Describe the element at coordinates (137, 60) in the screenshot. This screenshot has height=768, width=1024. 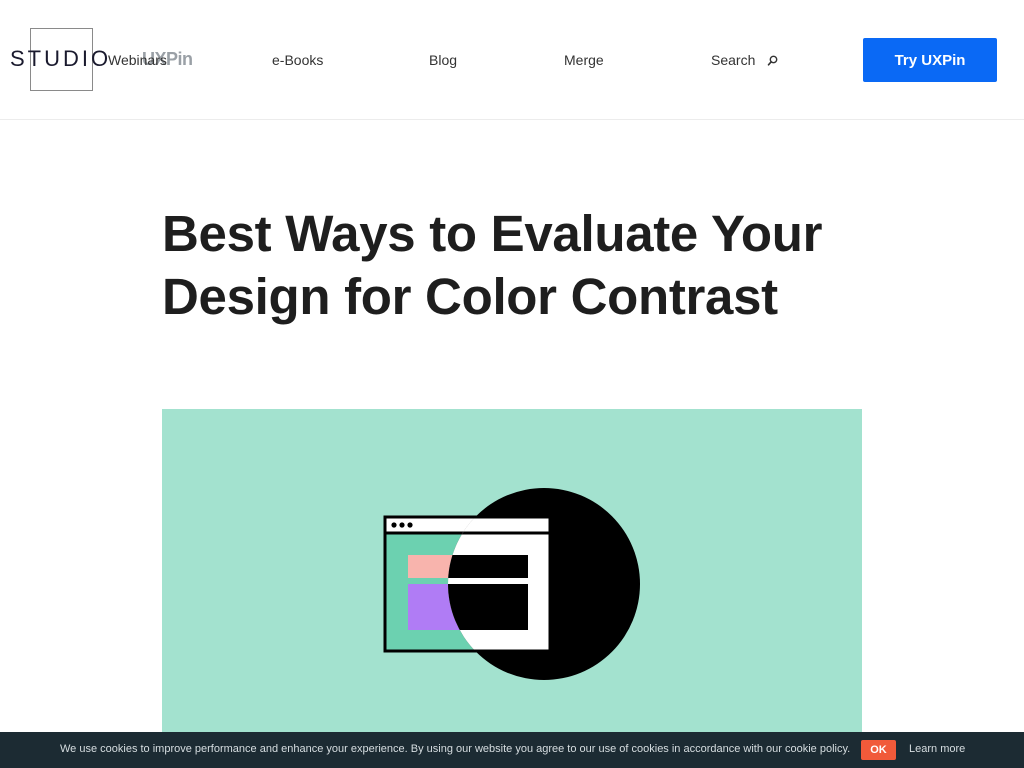
I see `nav-webinars: Webinars` at that location.